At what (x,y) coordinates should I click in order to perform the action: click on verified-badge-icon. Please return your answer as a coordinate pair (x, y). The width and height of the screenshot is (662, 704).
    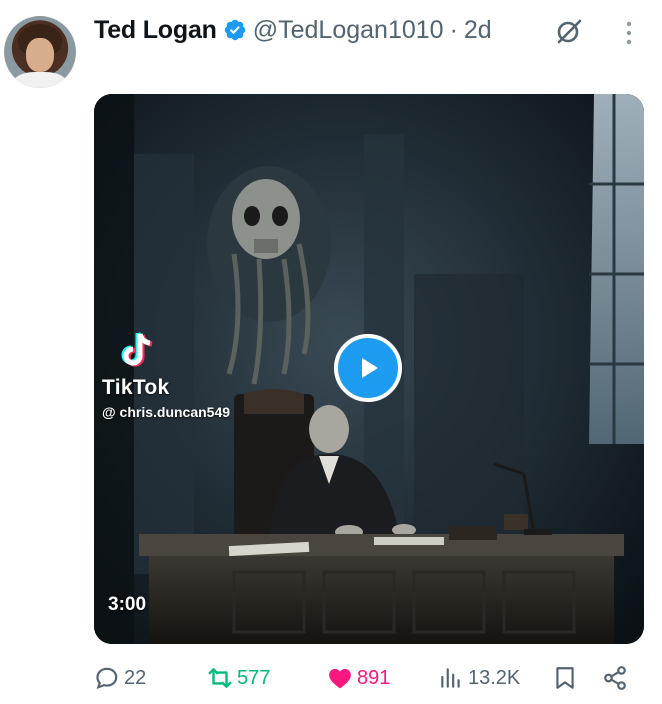
    Looking at the image, I should click on (234, 30).